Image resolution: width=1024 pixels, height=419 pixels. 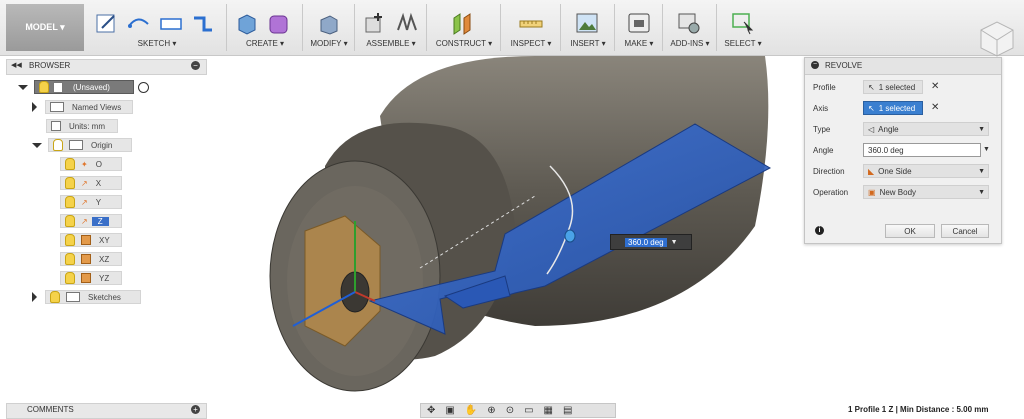 What do you see at coordinates (375, 23) in the screenshot?
I see `new-component-icon` at bounding box center [375, 23].